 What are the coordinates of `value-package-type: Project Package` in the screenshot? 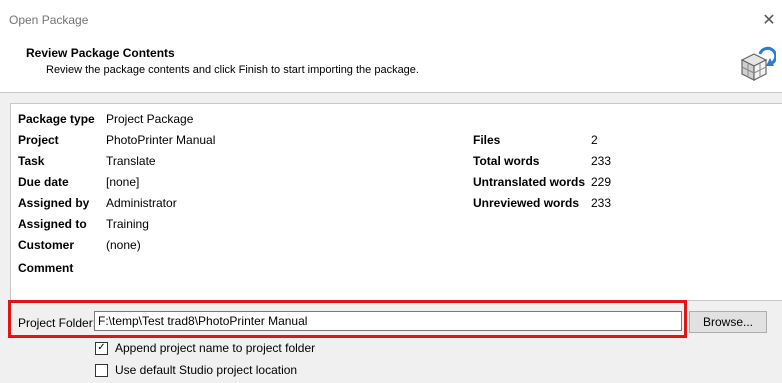 It's located at (150, 119).